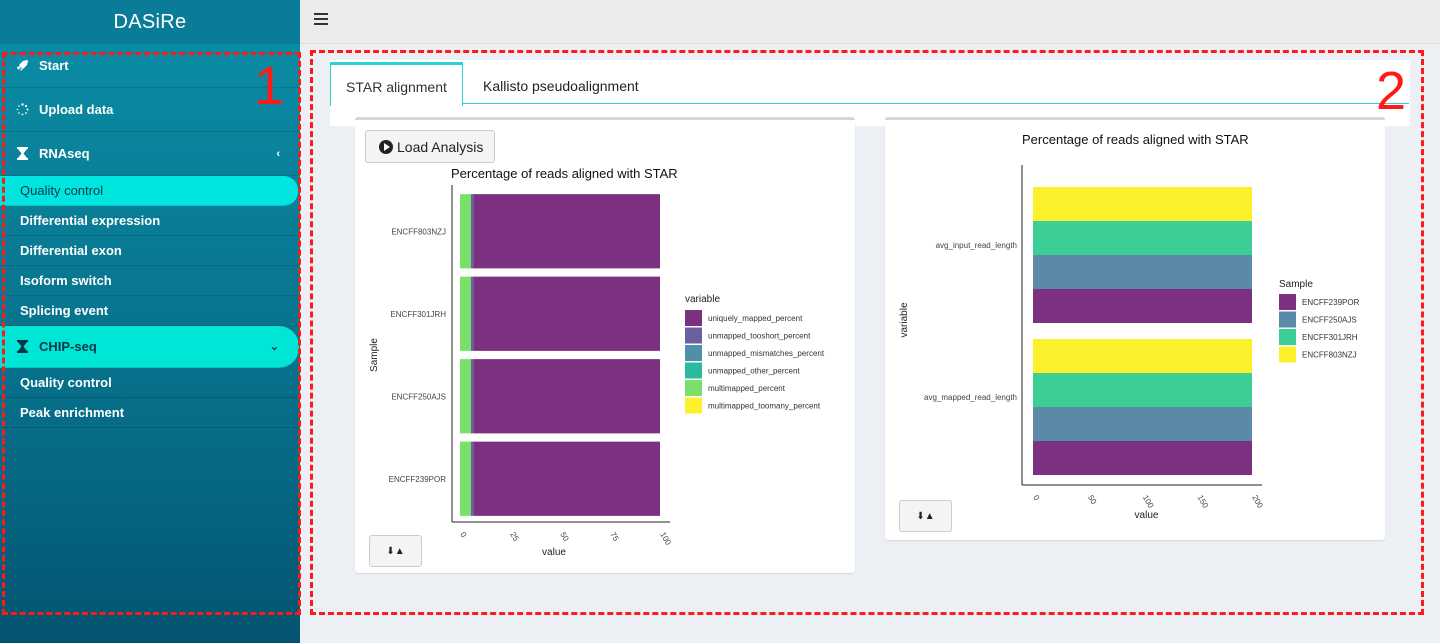 The image size is (1440, 643). I want to click on app-logo: DASiRe, so click(150, 22).